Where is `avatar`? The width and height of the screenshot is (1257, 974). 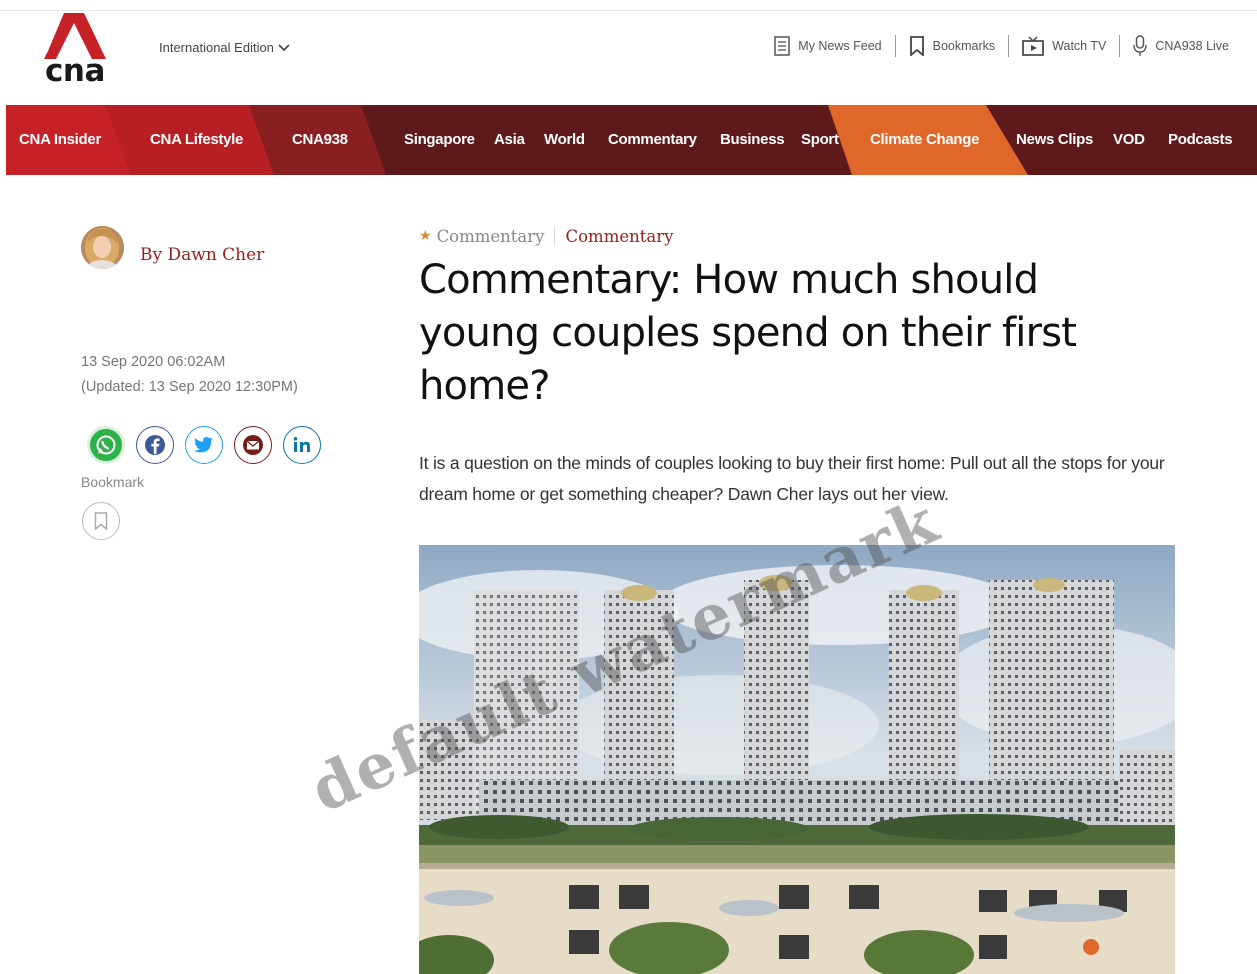 avatar is located at coordinates (102, 247).